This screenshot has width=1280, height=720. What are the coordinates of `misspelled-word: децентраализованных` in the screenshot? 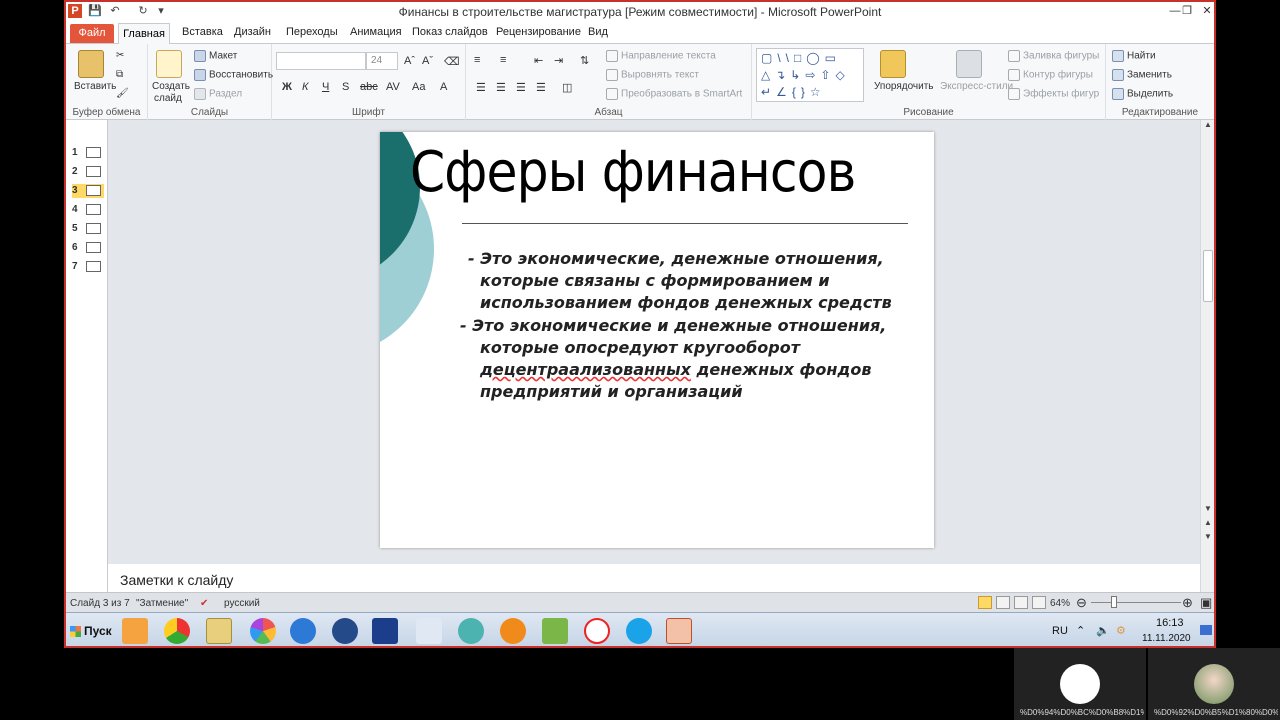 It's located at (585, 369).